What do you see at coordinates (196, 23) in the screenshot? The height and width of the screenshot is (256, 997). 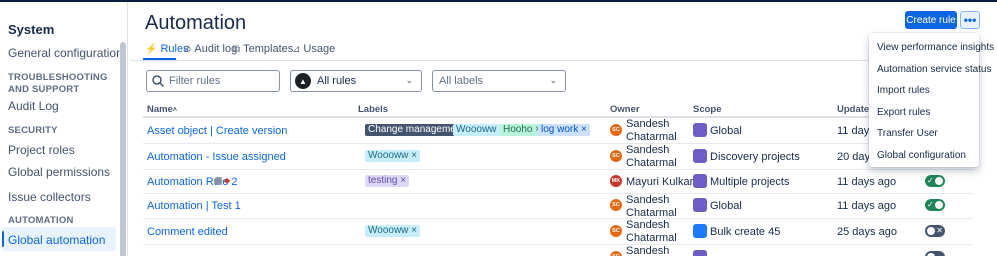 I see `page-title: Automation` at bounding box center [196, 23].